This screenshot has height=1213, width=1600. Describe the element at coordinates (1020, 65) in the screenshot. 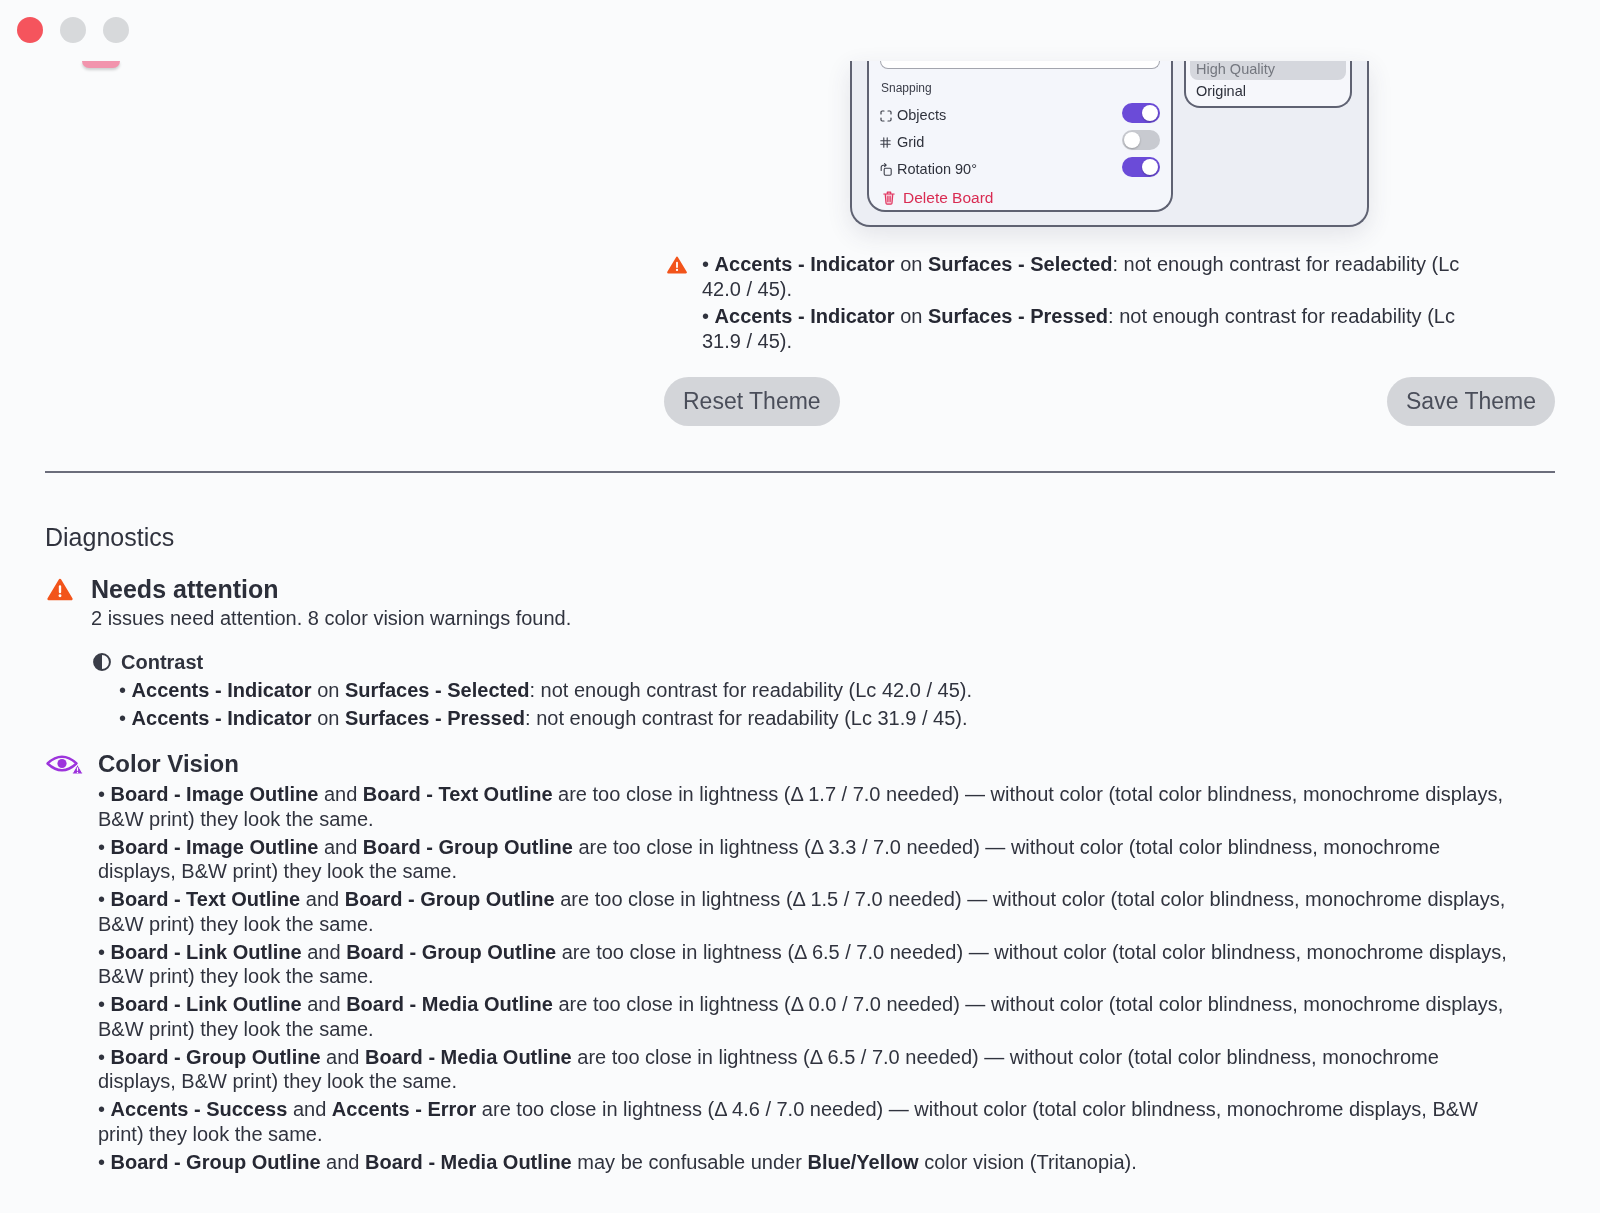

I see `input-field` at that location.